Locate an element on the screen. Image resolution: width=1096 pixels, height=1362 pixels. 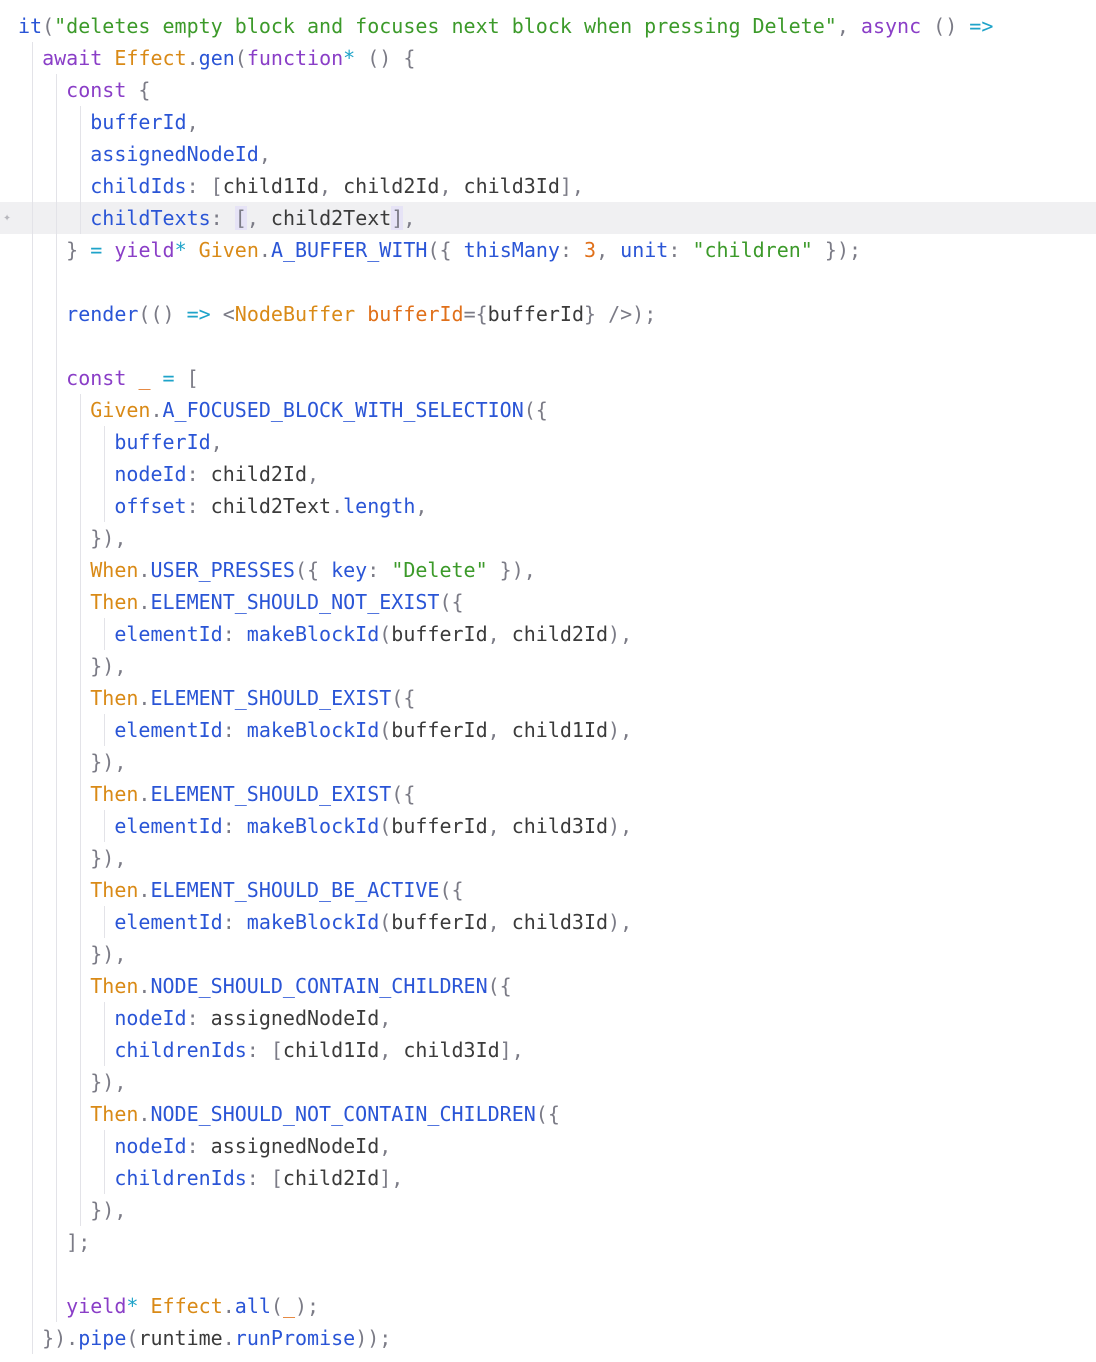
code-line: childrenIds: [child2Id], is located at coordinates (548, 1178).